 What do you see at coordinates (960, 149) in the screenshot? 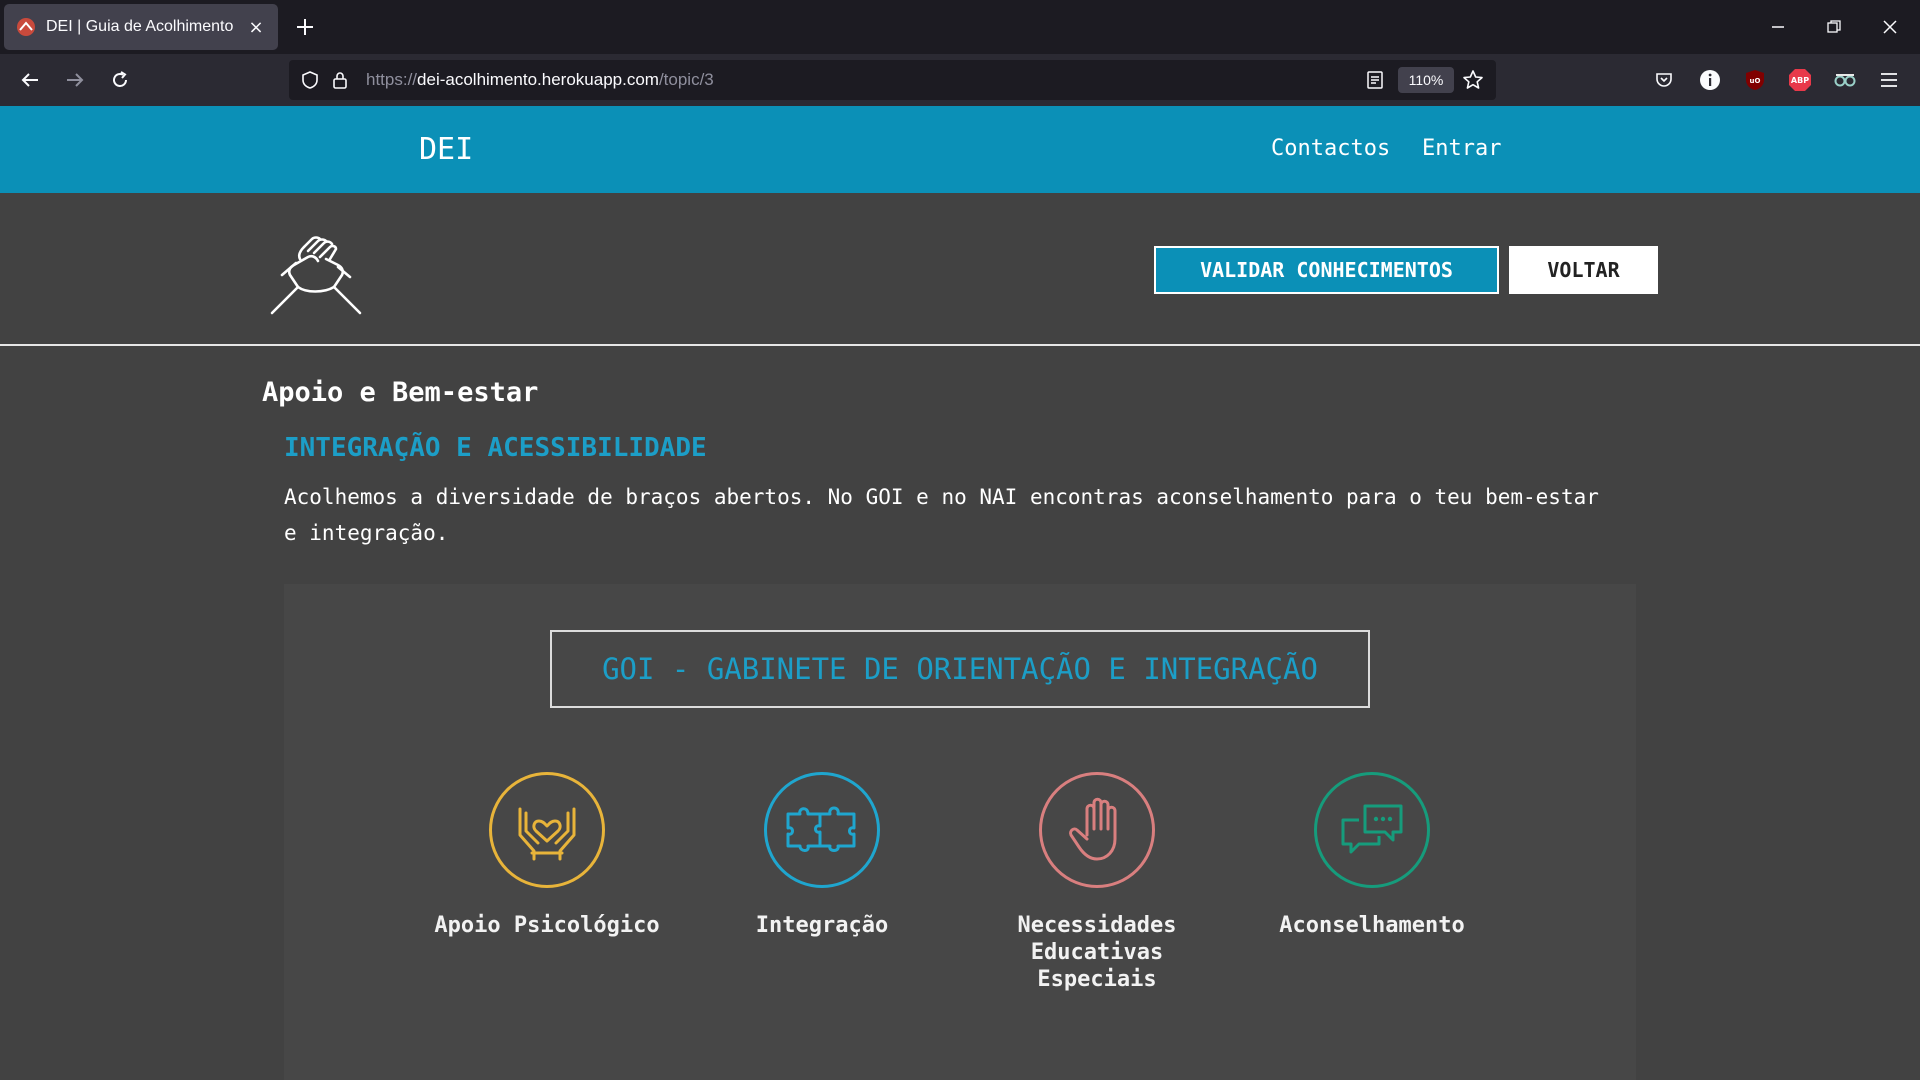
I see `site-header: DEI Contactos Entrar` at bounding box center [960, 149].